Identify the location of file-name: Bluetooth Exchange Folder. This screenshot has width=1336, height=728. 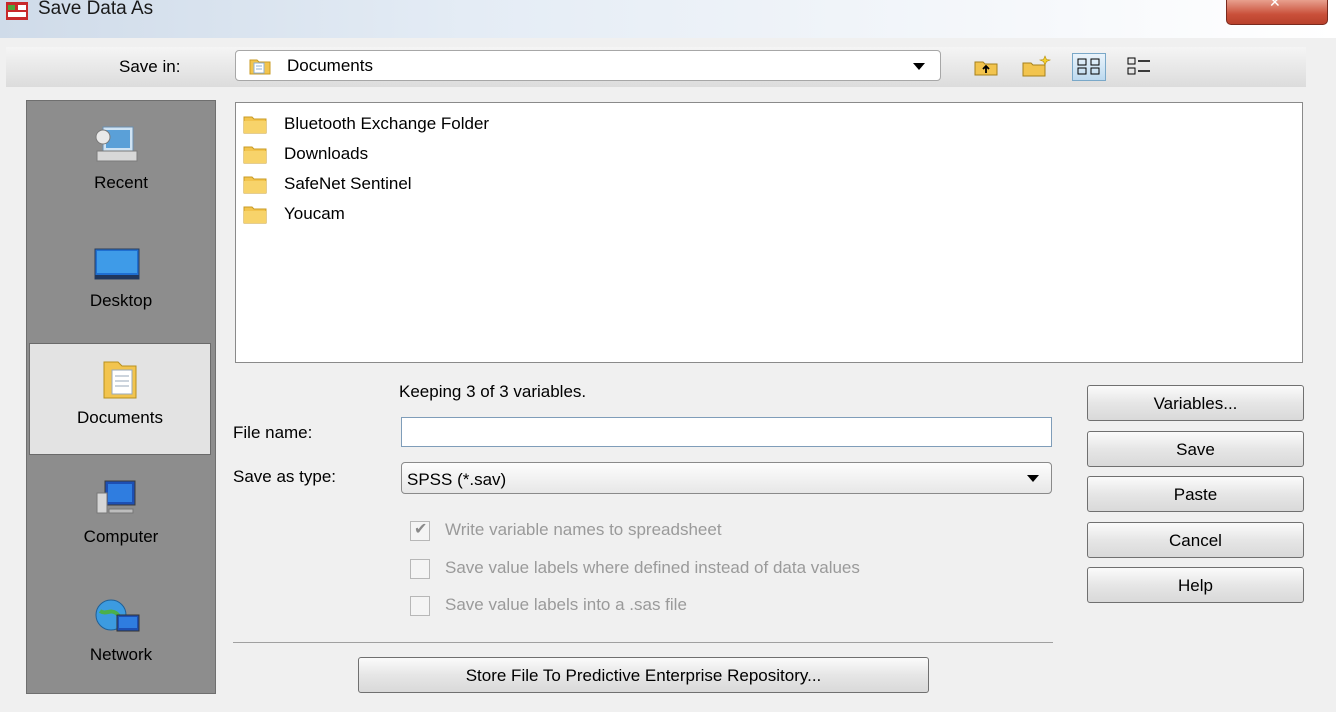
(387, 123).